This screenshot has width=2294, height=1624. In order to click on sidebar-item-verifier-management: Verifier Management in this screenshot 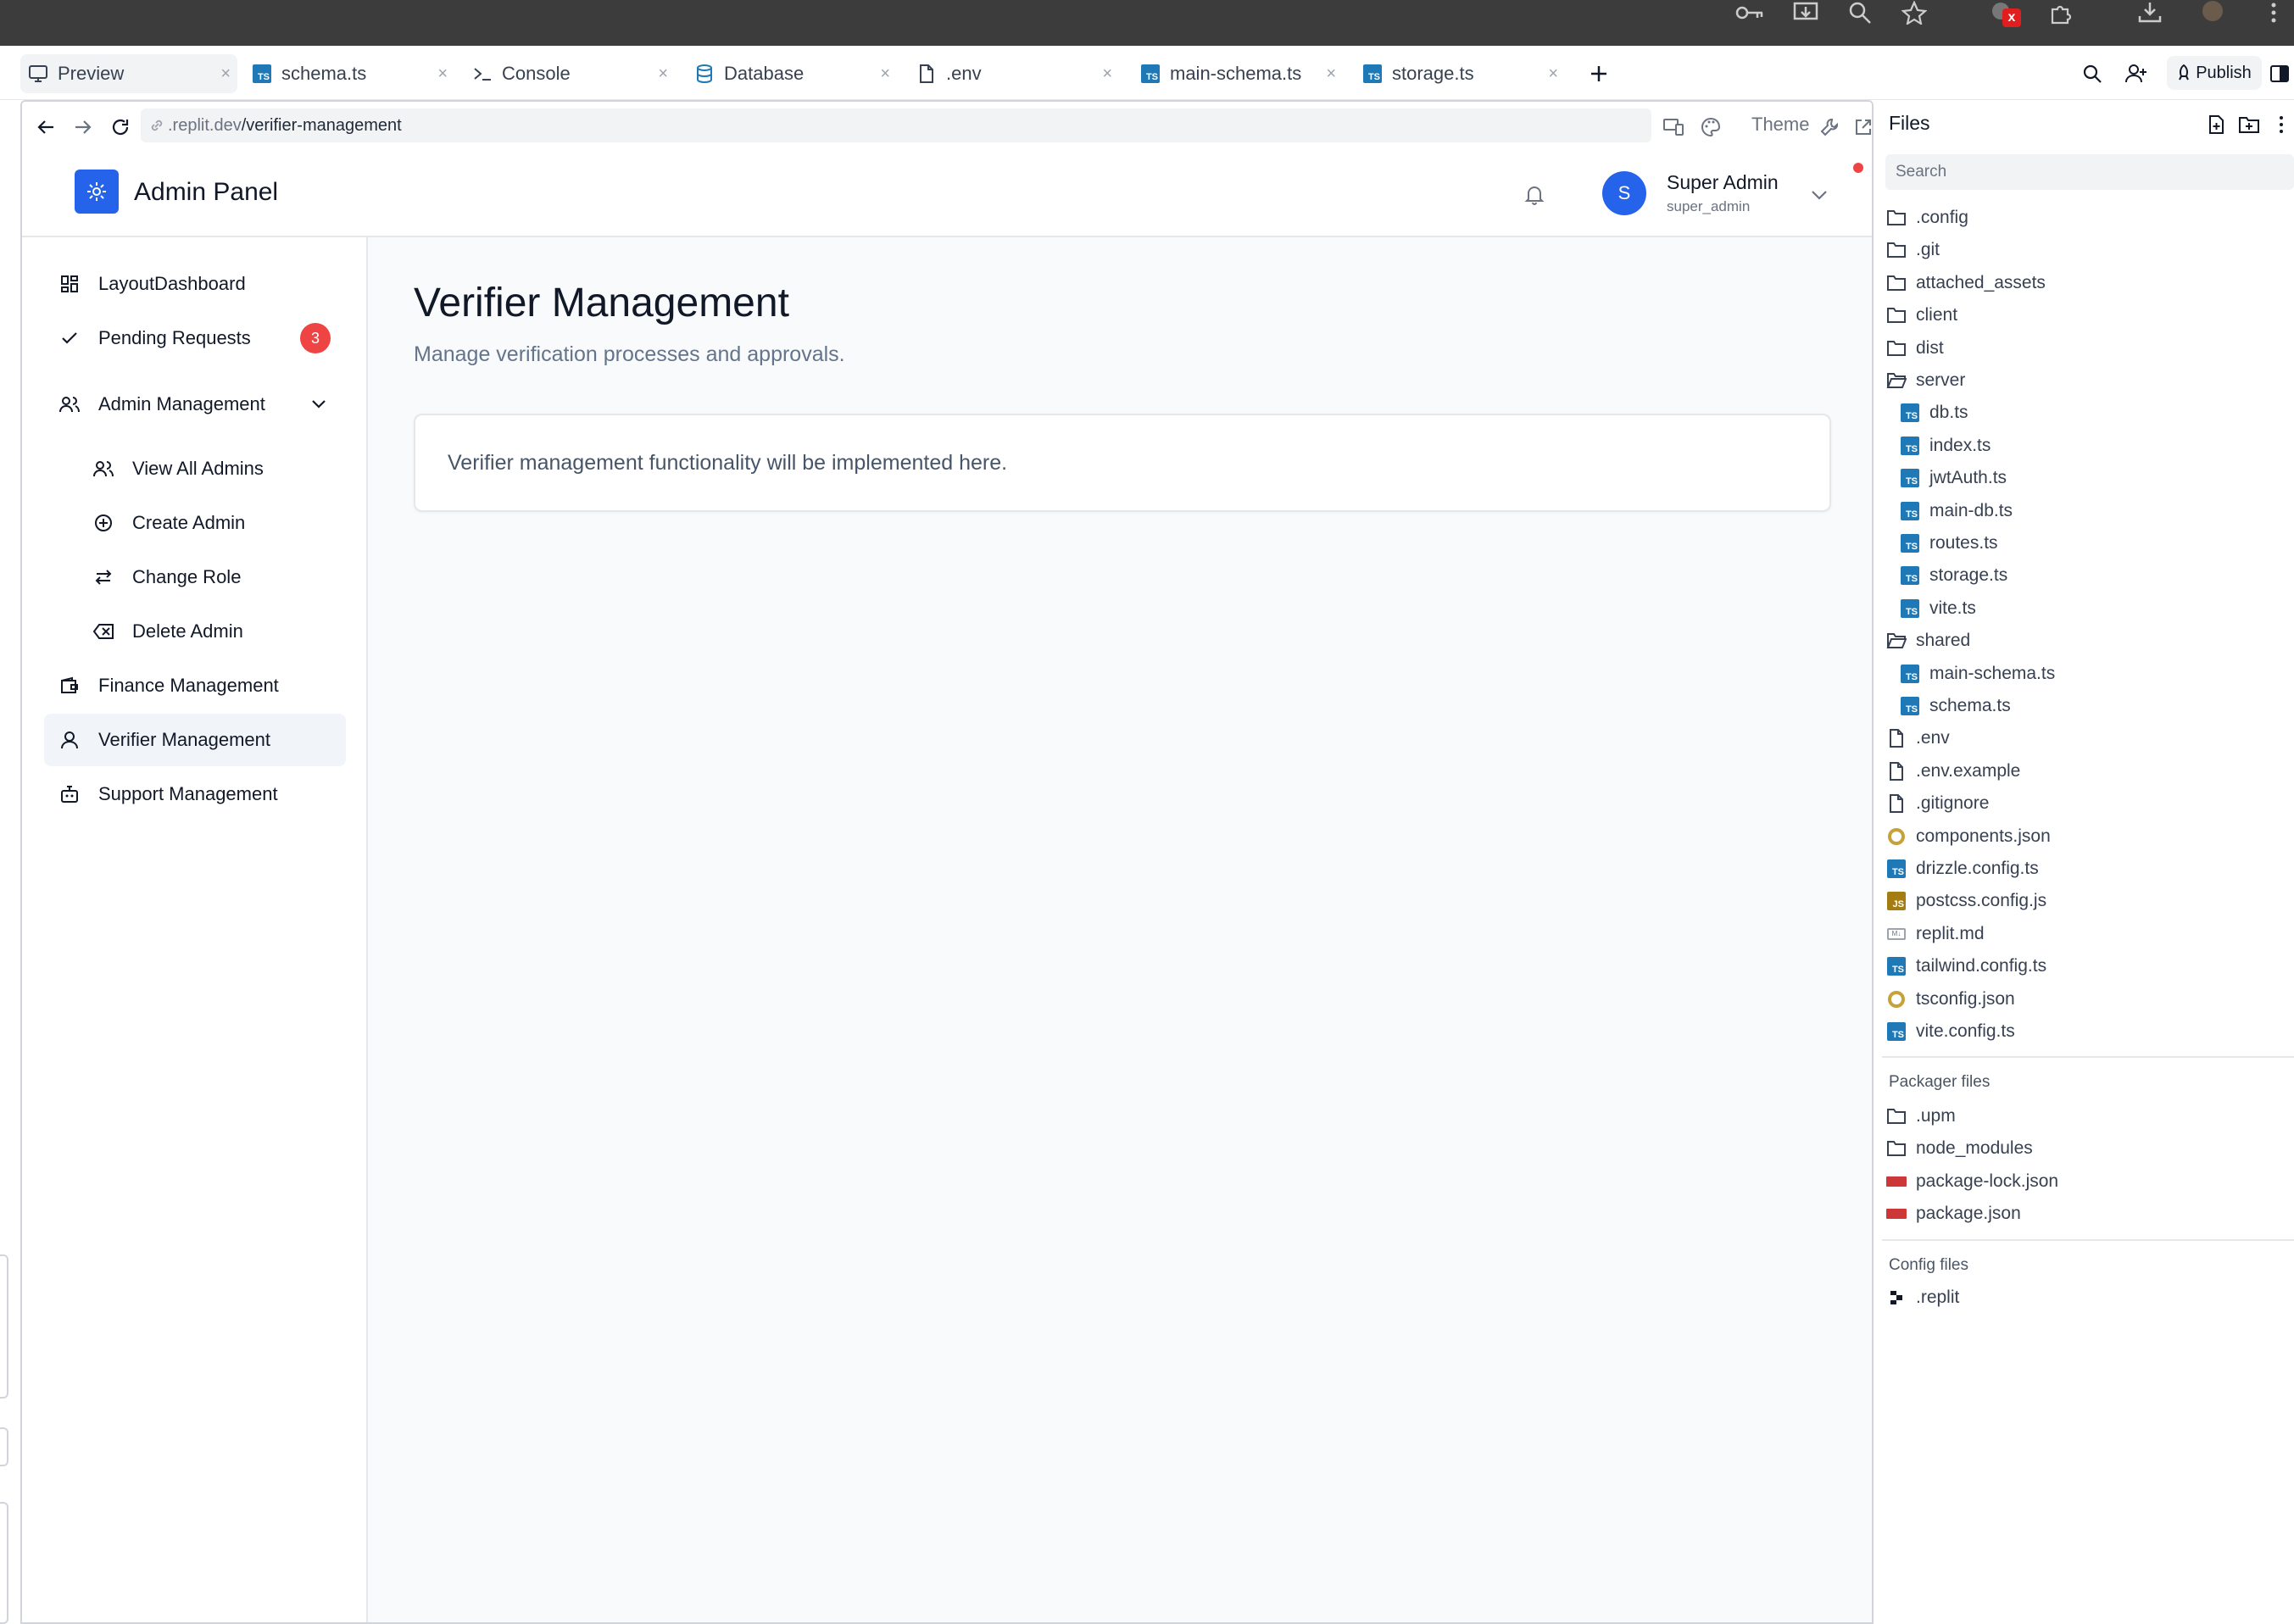, I will do `click(195, 740)`.